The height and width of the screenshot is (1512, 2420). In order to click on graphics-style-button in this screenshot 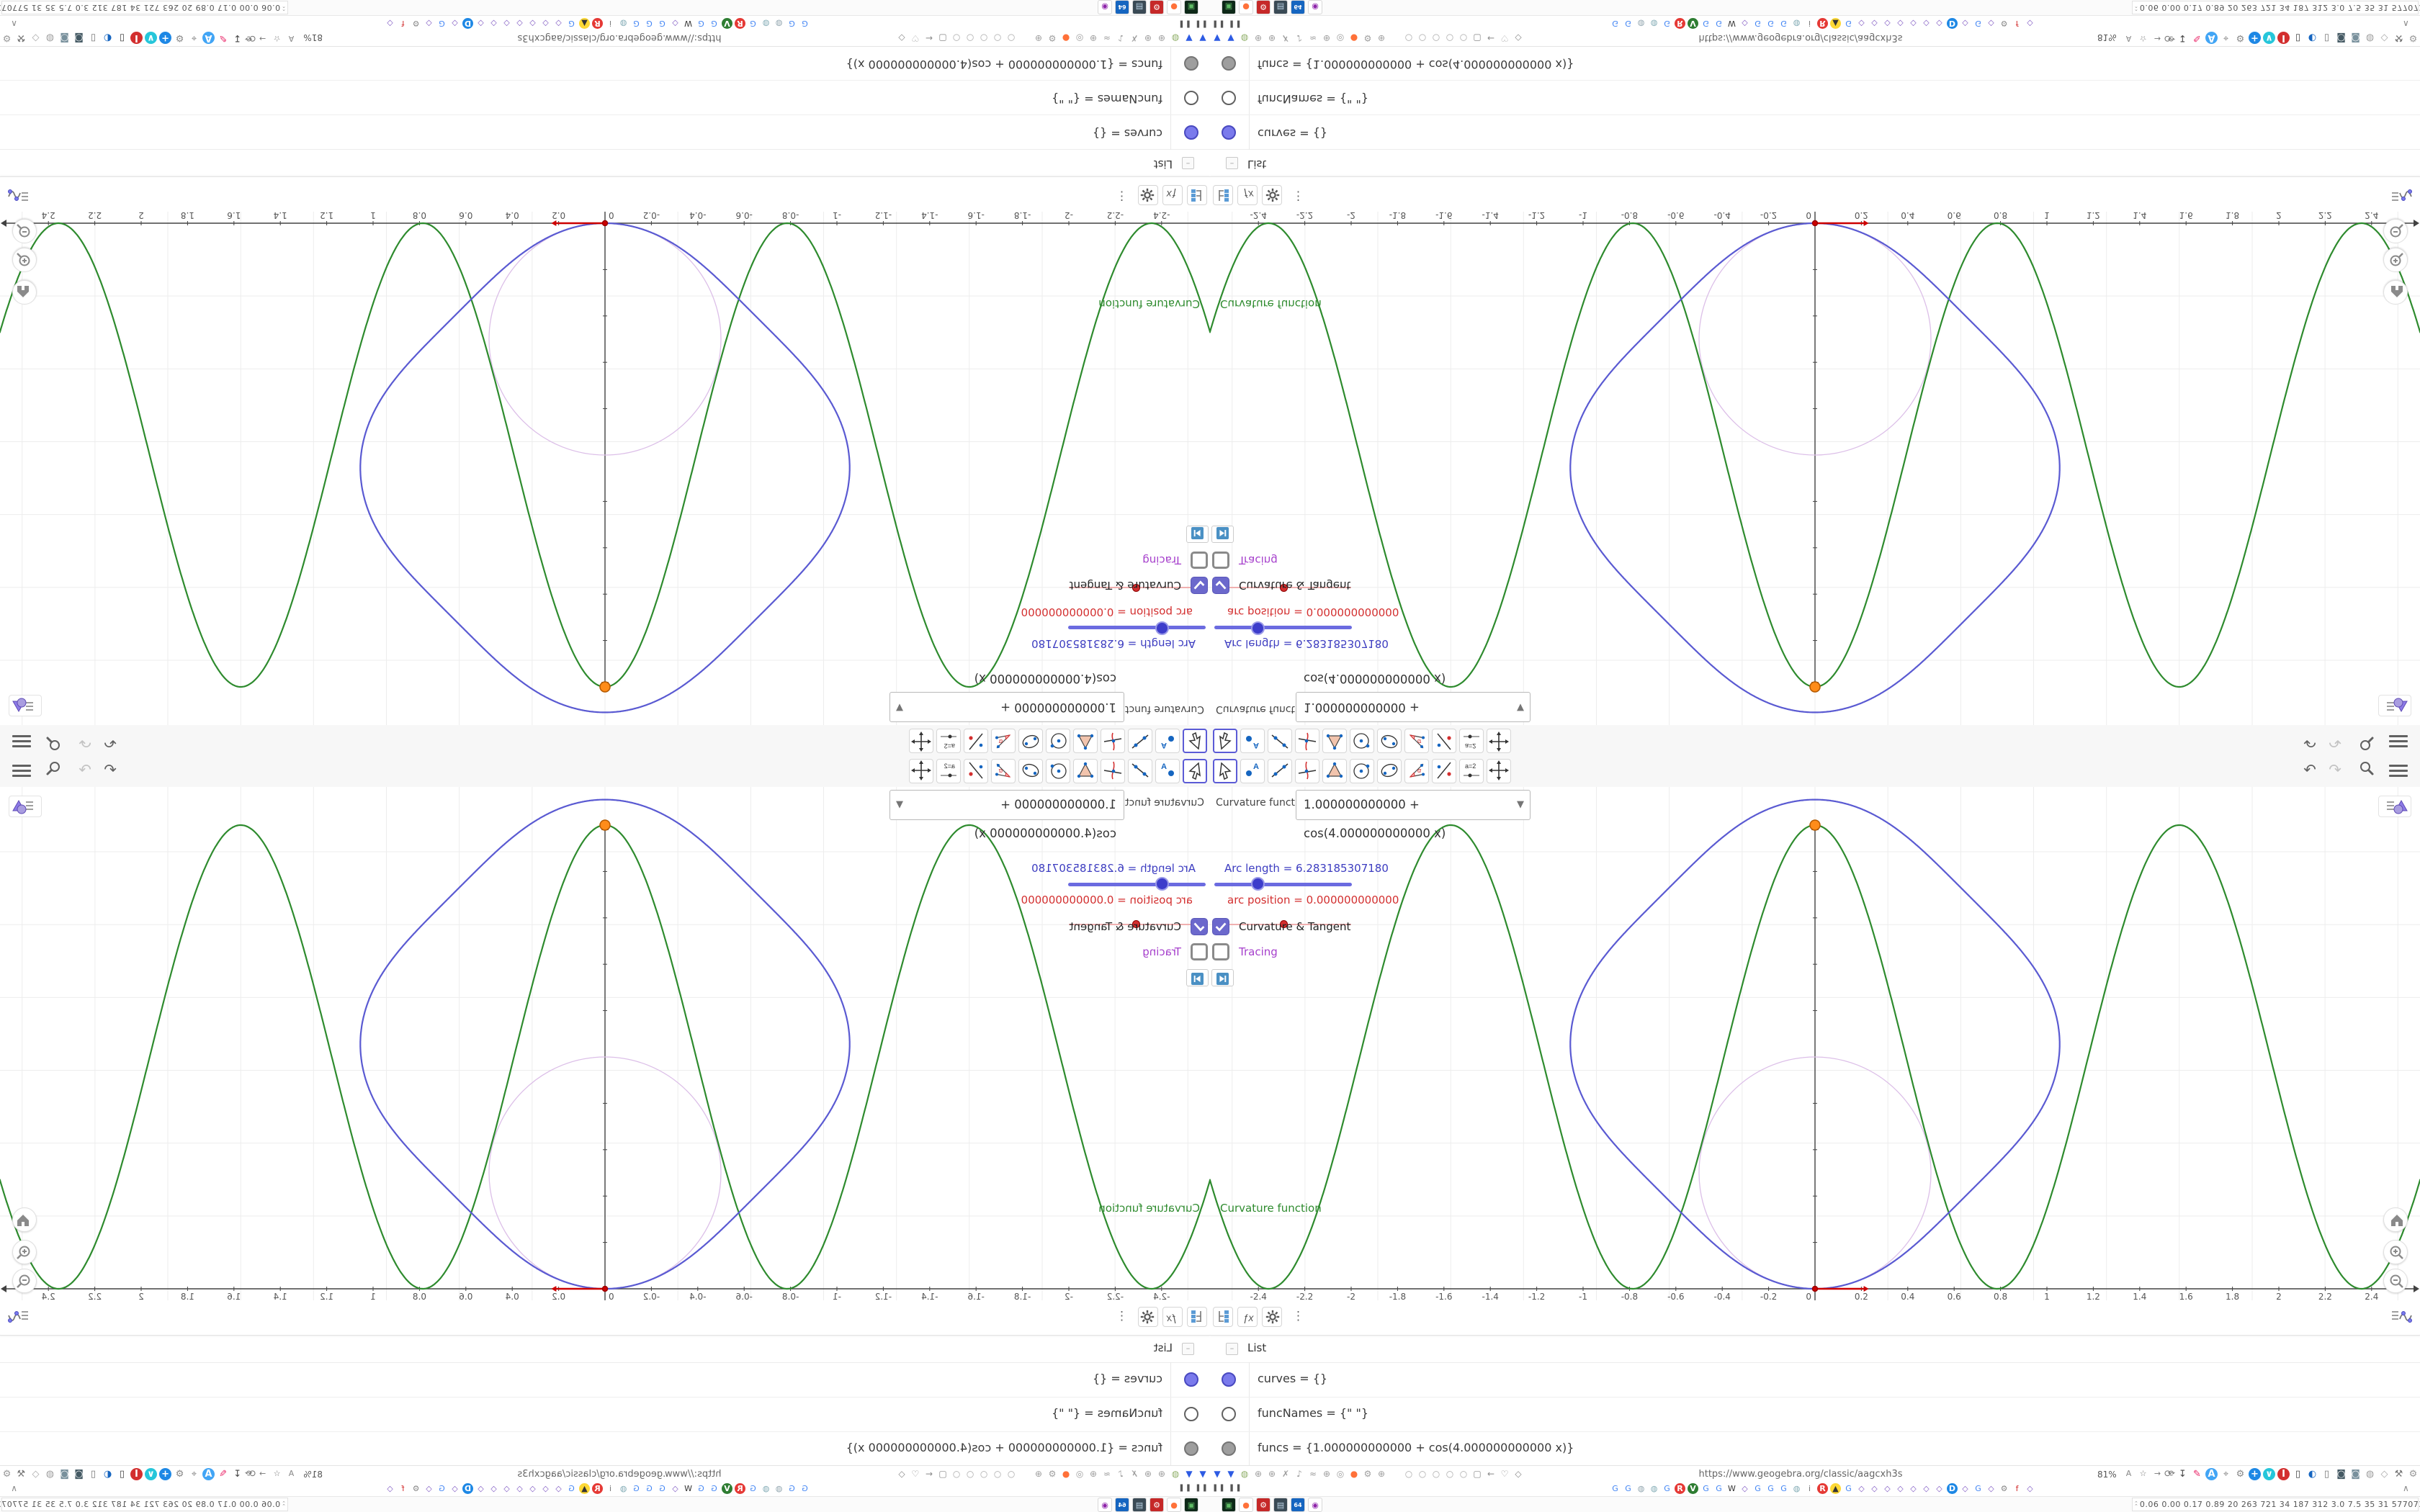, I will do `click(2394, 806)`.